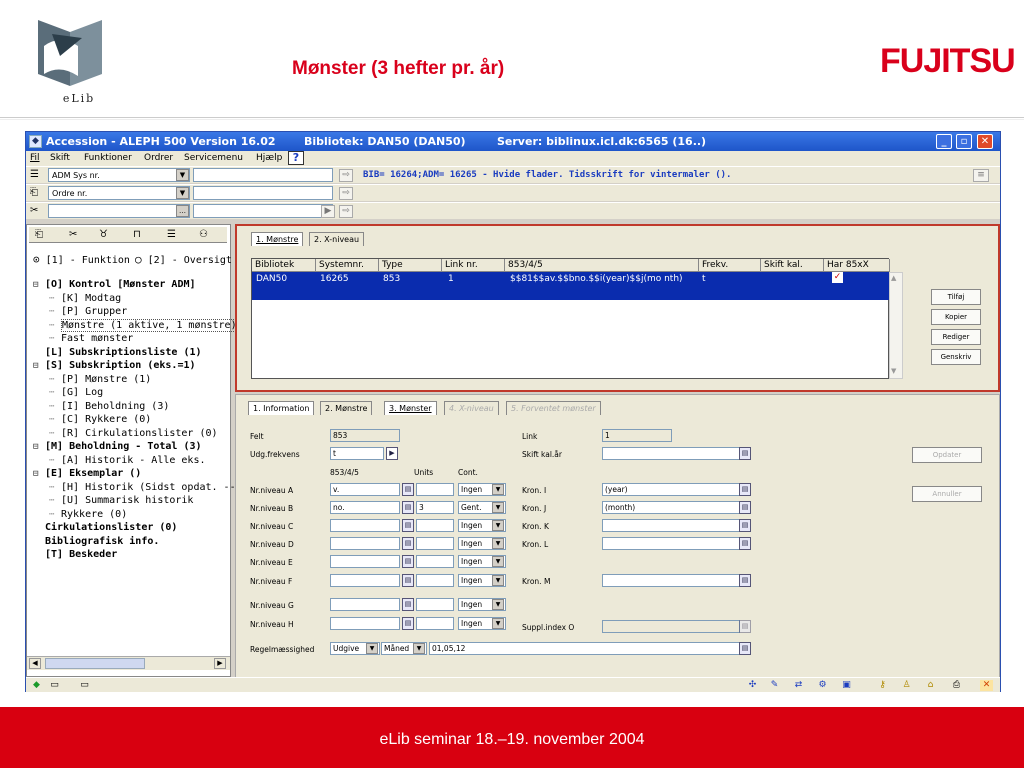 Image resolution: width=1024 pixels, height=768 pixels. What do you see at coordinates (956, 685) in the screenshot?
I see `printer-icon: ⎙` at bounding box center [956, 685].